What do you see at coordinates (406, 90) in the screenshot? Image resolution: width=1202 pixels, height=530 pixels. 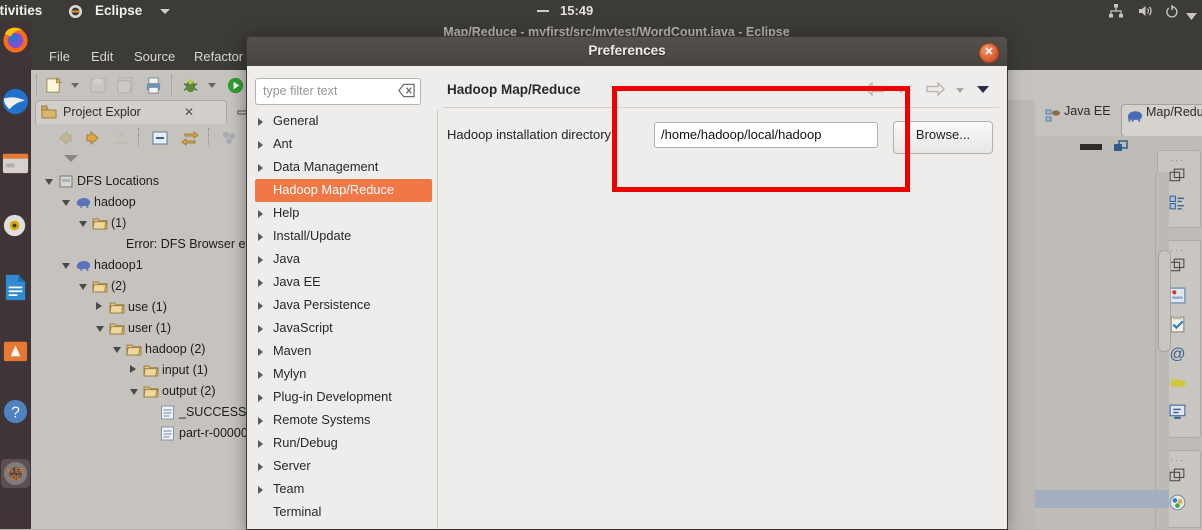 I see `clear-icon` at bounding box center [406, 90].